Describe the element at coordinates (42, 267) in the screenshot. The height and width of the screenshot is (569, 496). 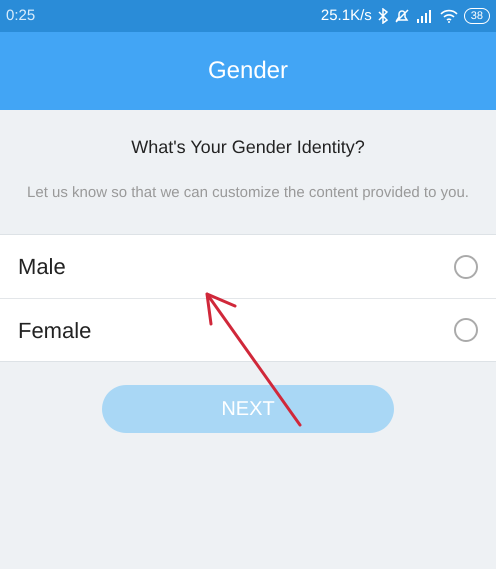
I see `option-label: Male` at that location.